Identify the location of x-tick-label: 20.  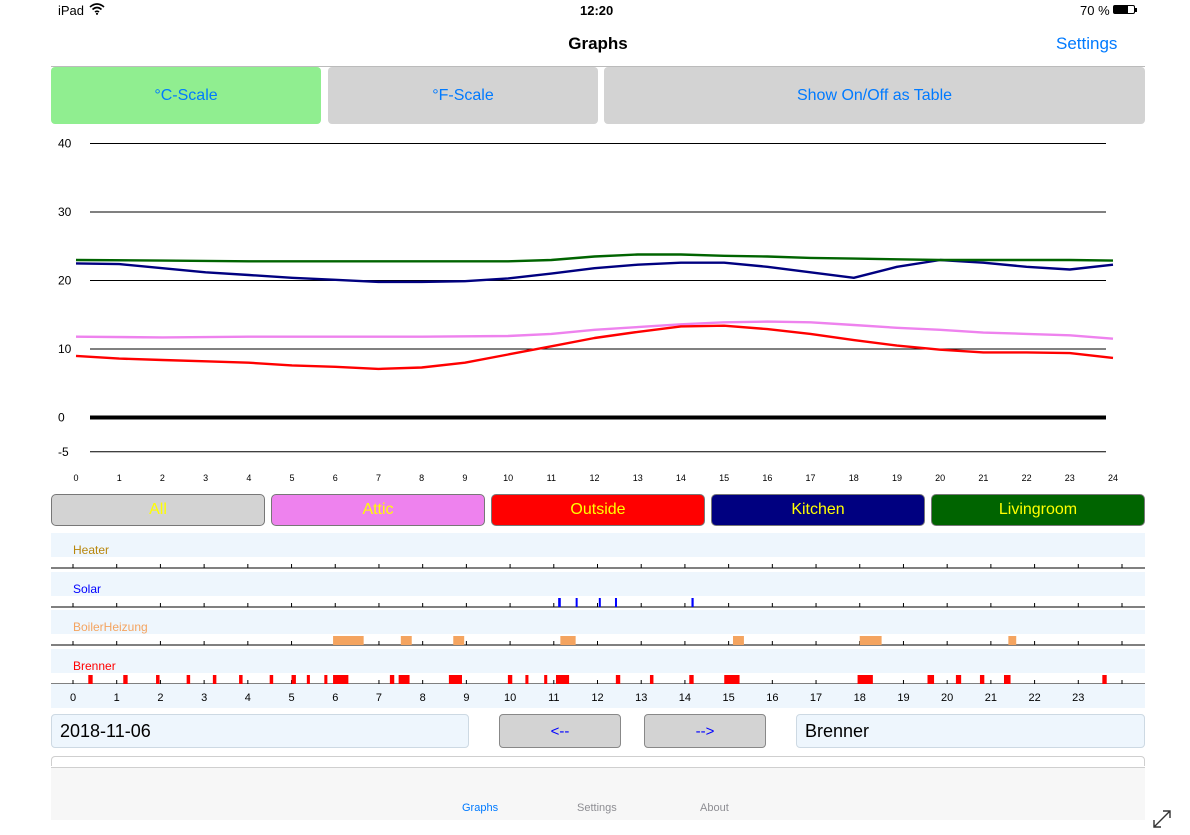
(940, 478).